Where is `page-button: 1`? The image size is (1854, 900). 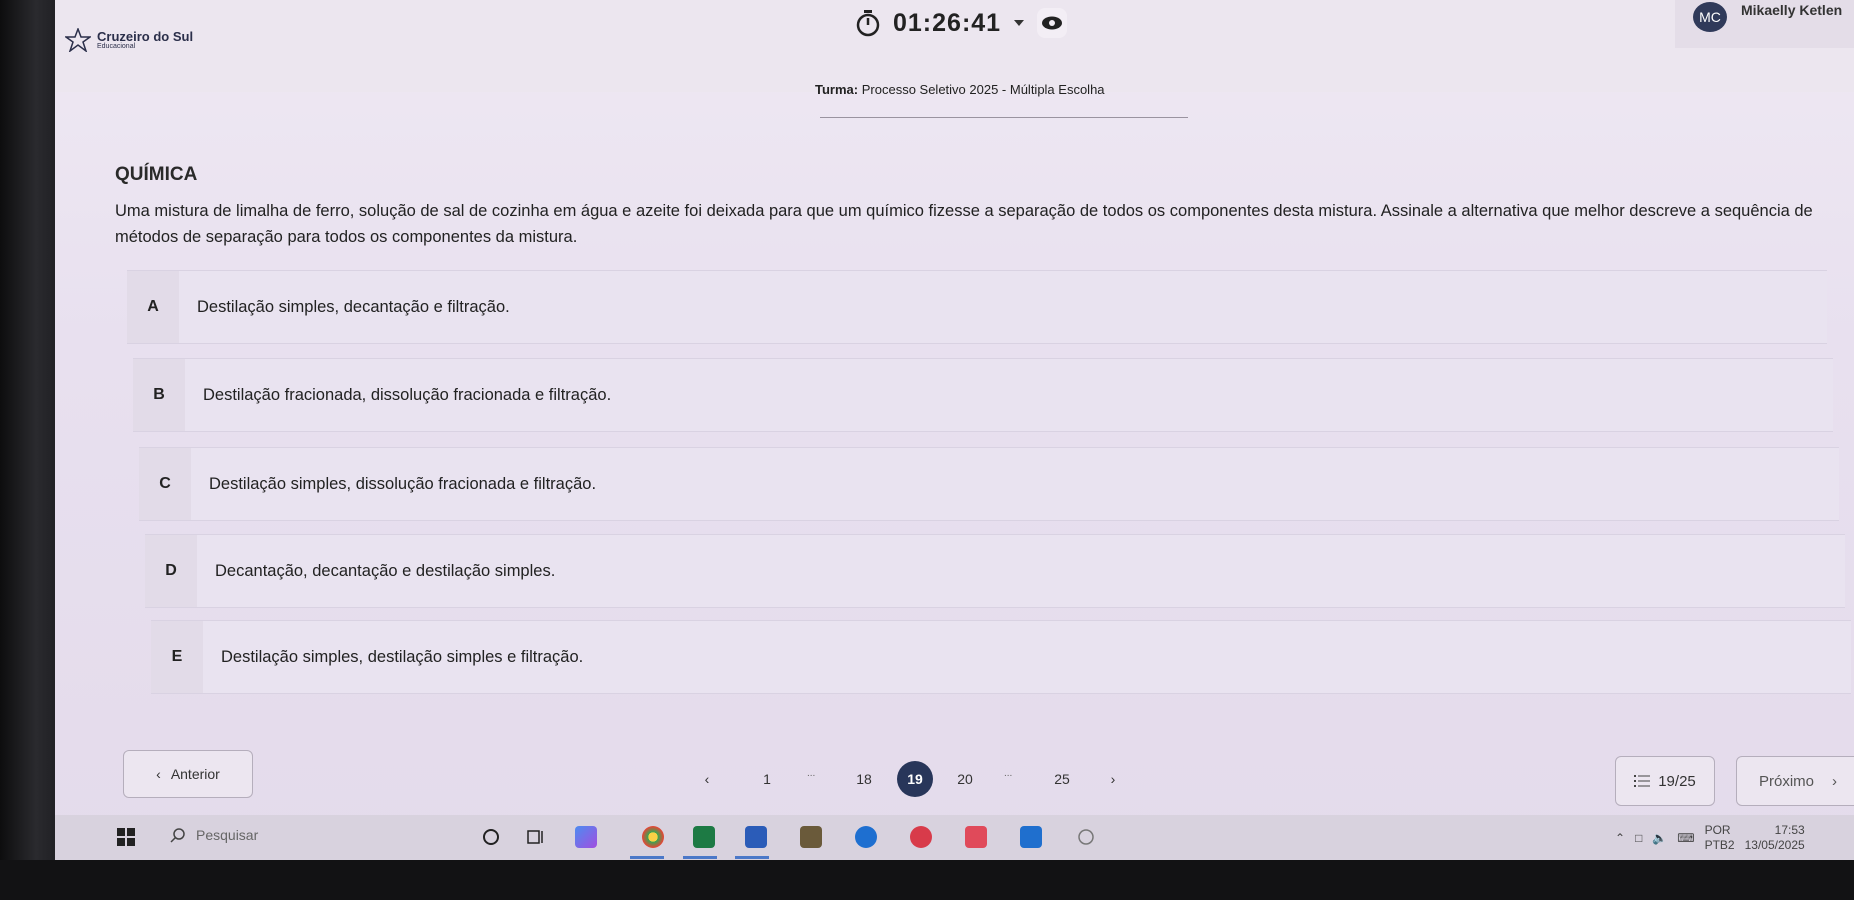 page-button: 1 is located at coordinates (767, 779).